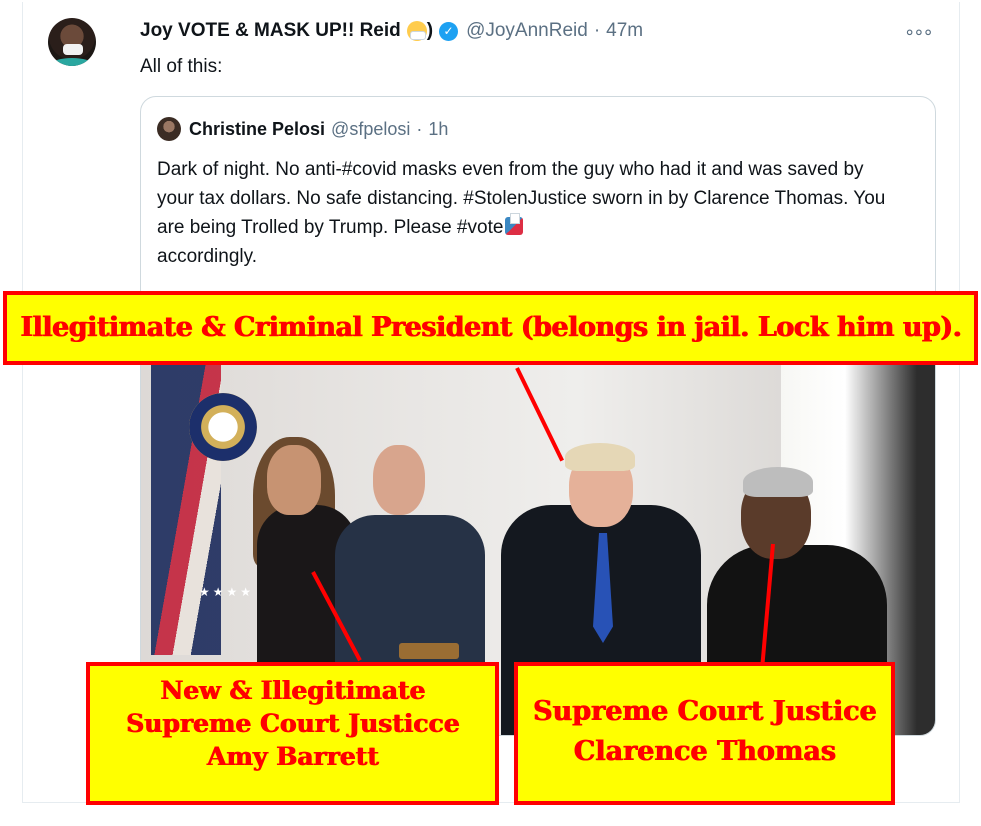 The width and height of the screenshot is (981, 826). What do you see at coordinates (429, 651) in the screenshot?
I see `bible-graphic` at bounding box center [429, 651].